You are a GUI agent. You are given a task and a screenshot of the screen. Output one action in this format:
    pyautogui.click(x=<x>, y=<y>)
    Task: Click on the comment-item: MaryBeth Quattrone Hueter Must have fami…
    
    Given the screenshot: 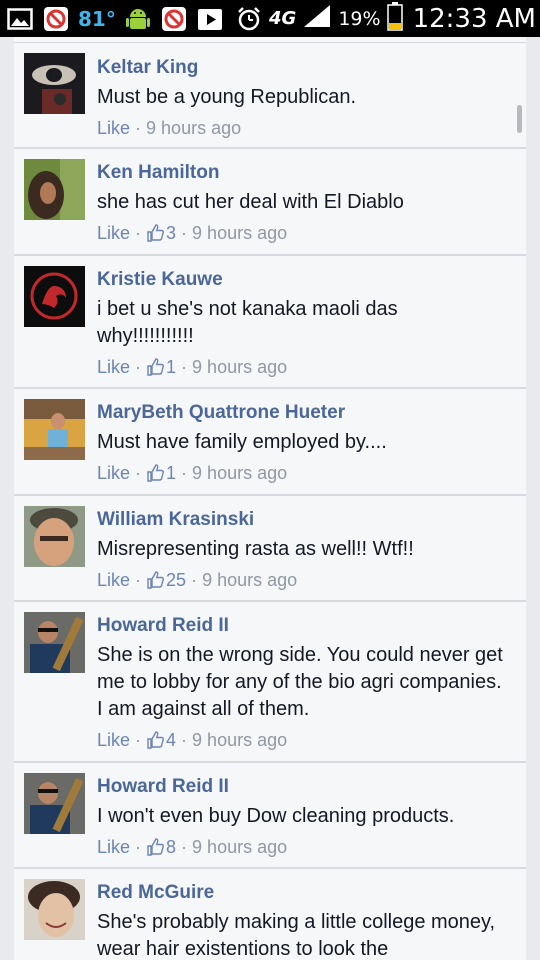 What is the action you would take?
    pyautogui.click(x=270, y=442)
    